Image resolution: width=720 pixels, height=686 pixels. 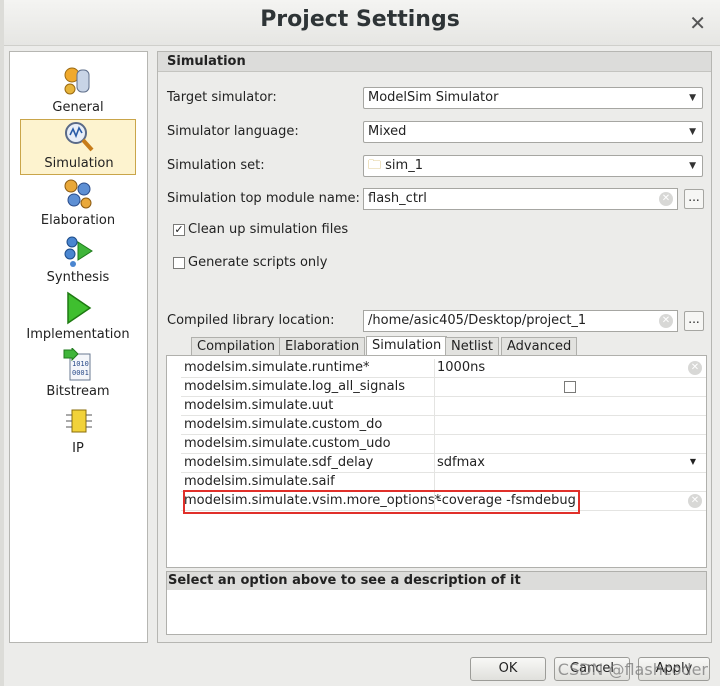 I want to click on table-row: modelsim.simulate.log_all_signals, so click(x=443, y=387).